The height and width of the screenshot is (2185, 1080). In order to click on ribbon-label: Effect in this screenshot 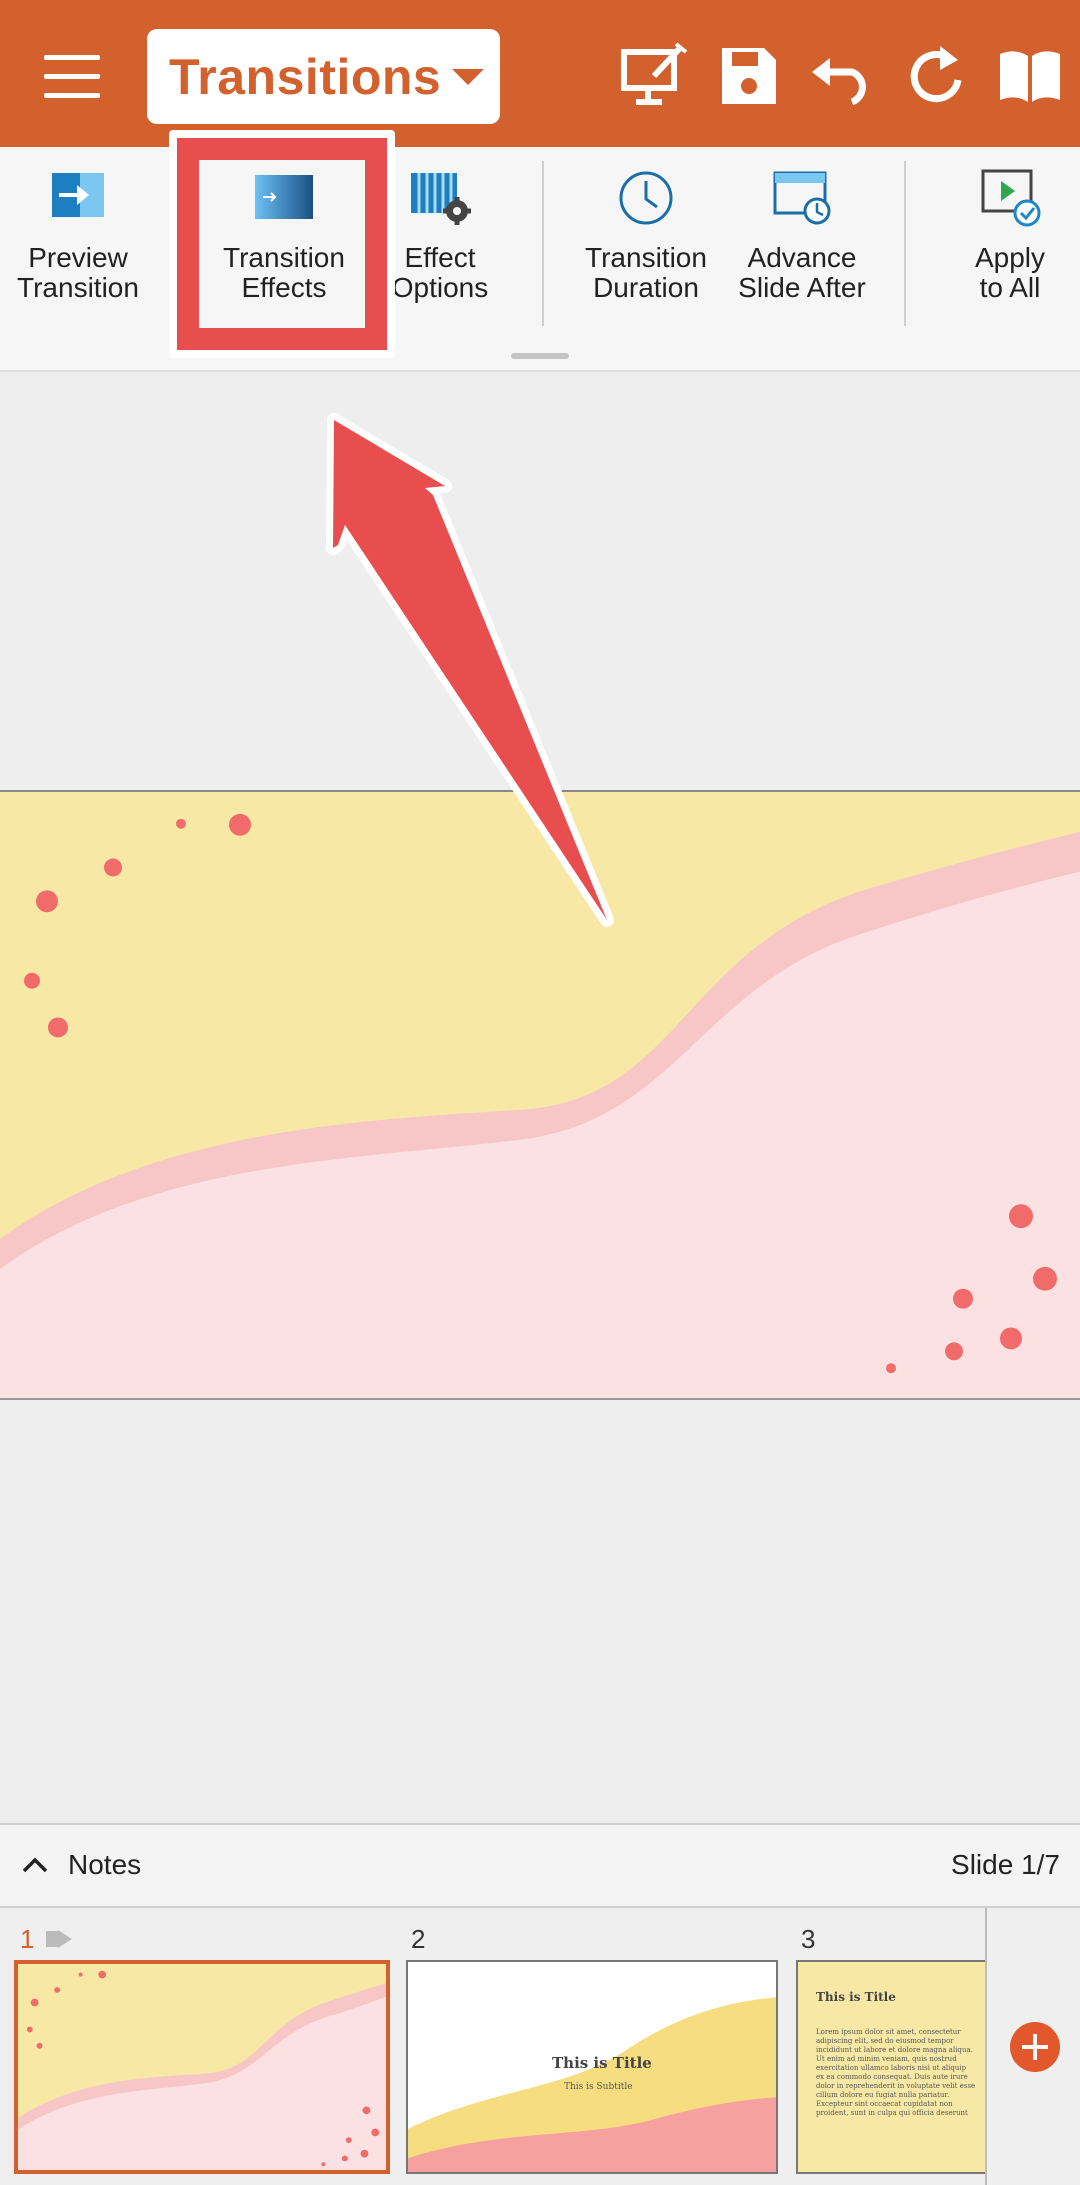, I will do `click(440, 257)`.